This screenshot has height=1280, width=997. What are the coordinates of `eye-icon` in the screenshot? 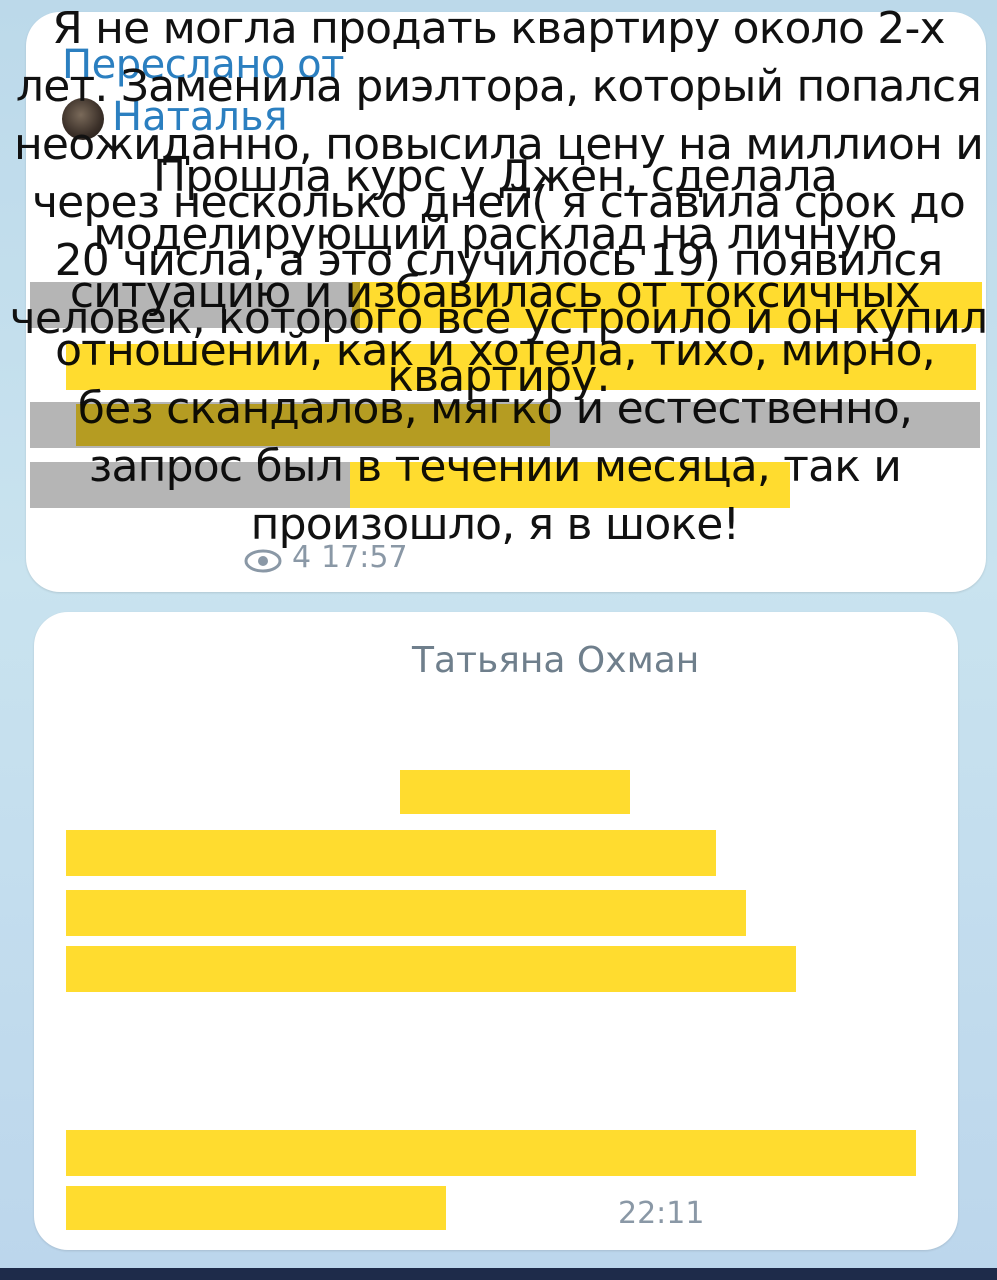 It's located at (263, 559).